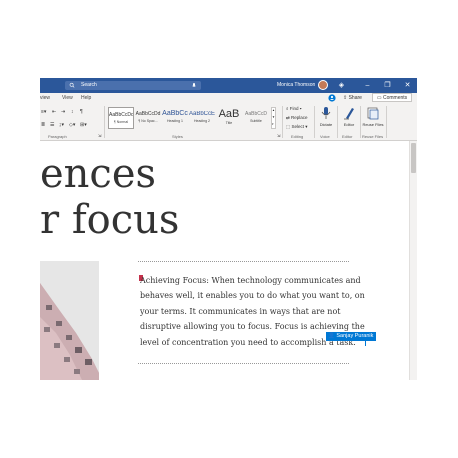 The width and height of the screenshot is (458, 458). What do you see at coordinates (278, 135) in the screenshot?
I see `styles-dialog-icon: ⇲` at bounding box center [278, 135].